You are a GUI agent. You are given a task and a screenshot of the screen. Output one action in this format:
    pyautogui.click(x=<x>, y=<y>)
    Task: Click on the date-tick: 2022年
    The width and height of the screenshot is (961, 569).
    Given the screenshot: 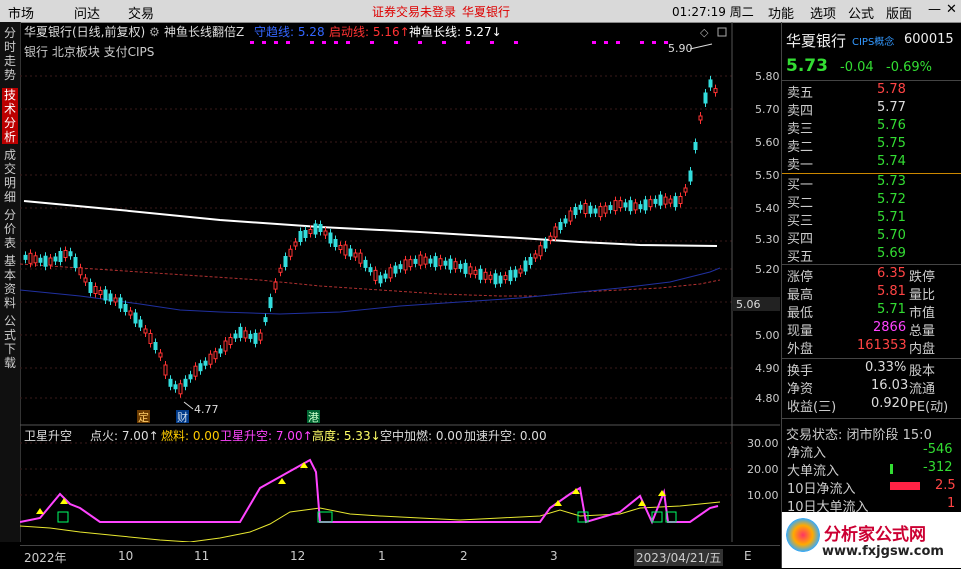 What is the action you would take?
    pyautogui.click(x=45, y=558)
    